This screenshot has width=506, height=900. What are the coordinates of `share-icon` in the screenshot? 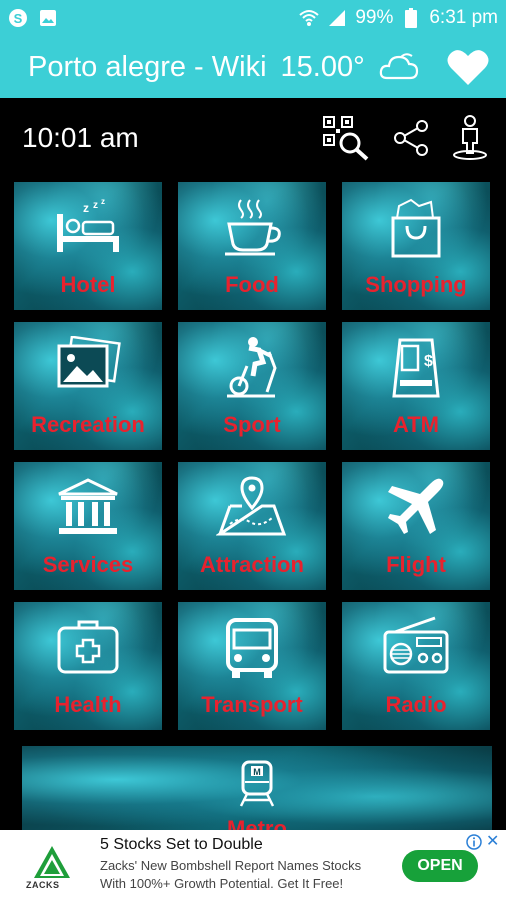 It's located at (411, 138).